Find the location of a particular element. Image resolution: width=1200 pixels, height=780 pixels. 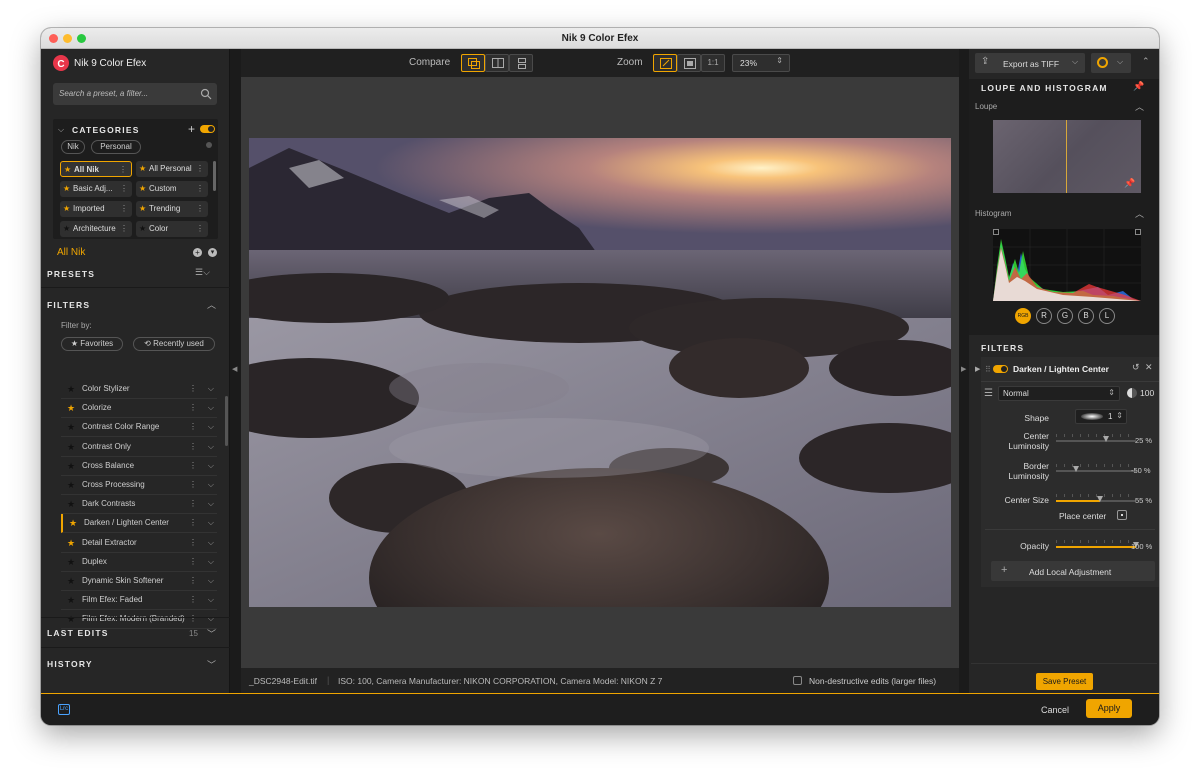

categories-scrollbar is located at coordinates (214, 176).